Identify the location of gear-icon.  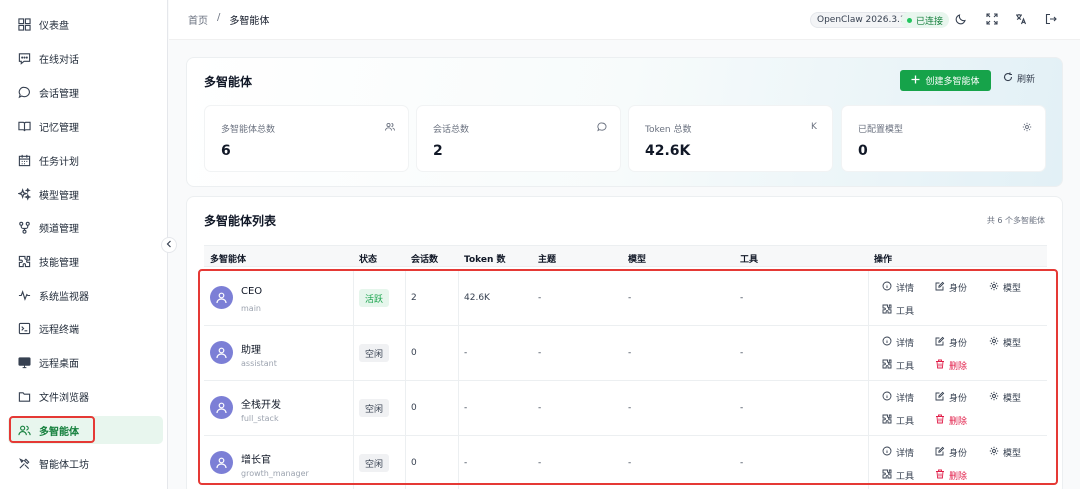
(1027, 127).